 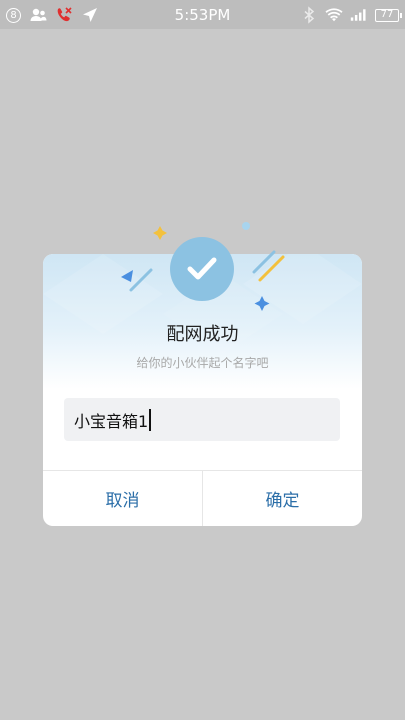 What do you see at coordinates (246, 226) in the screenshot?
I see `dot-sparkle` at bounding box center [246, 226].